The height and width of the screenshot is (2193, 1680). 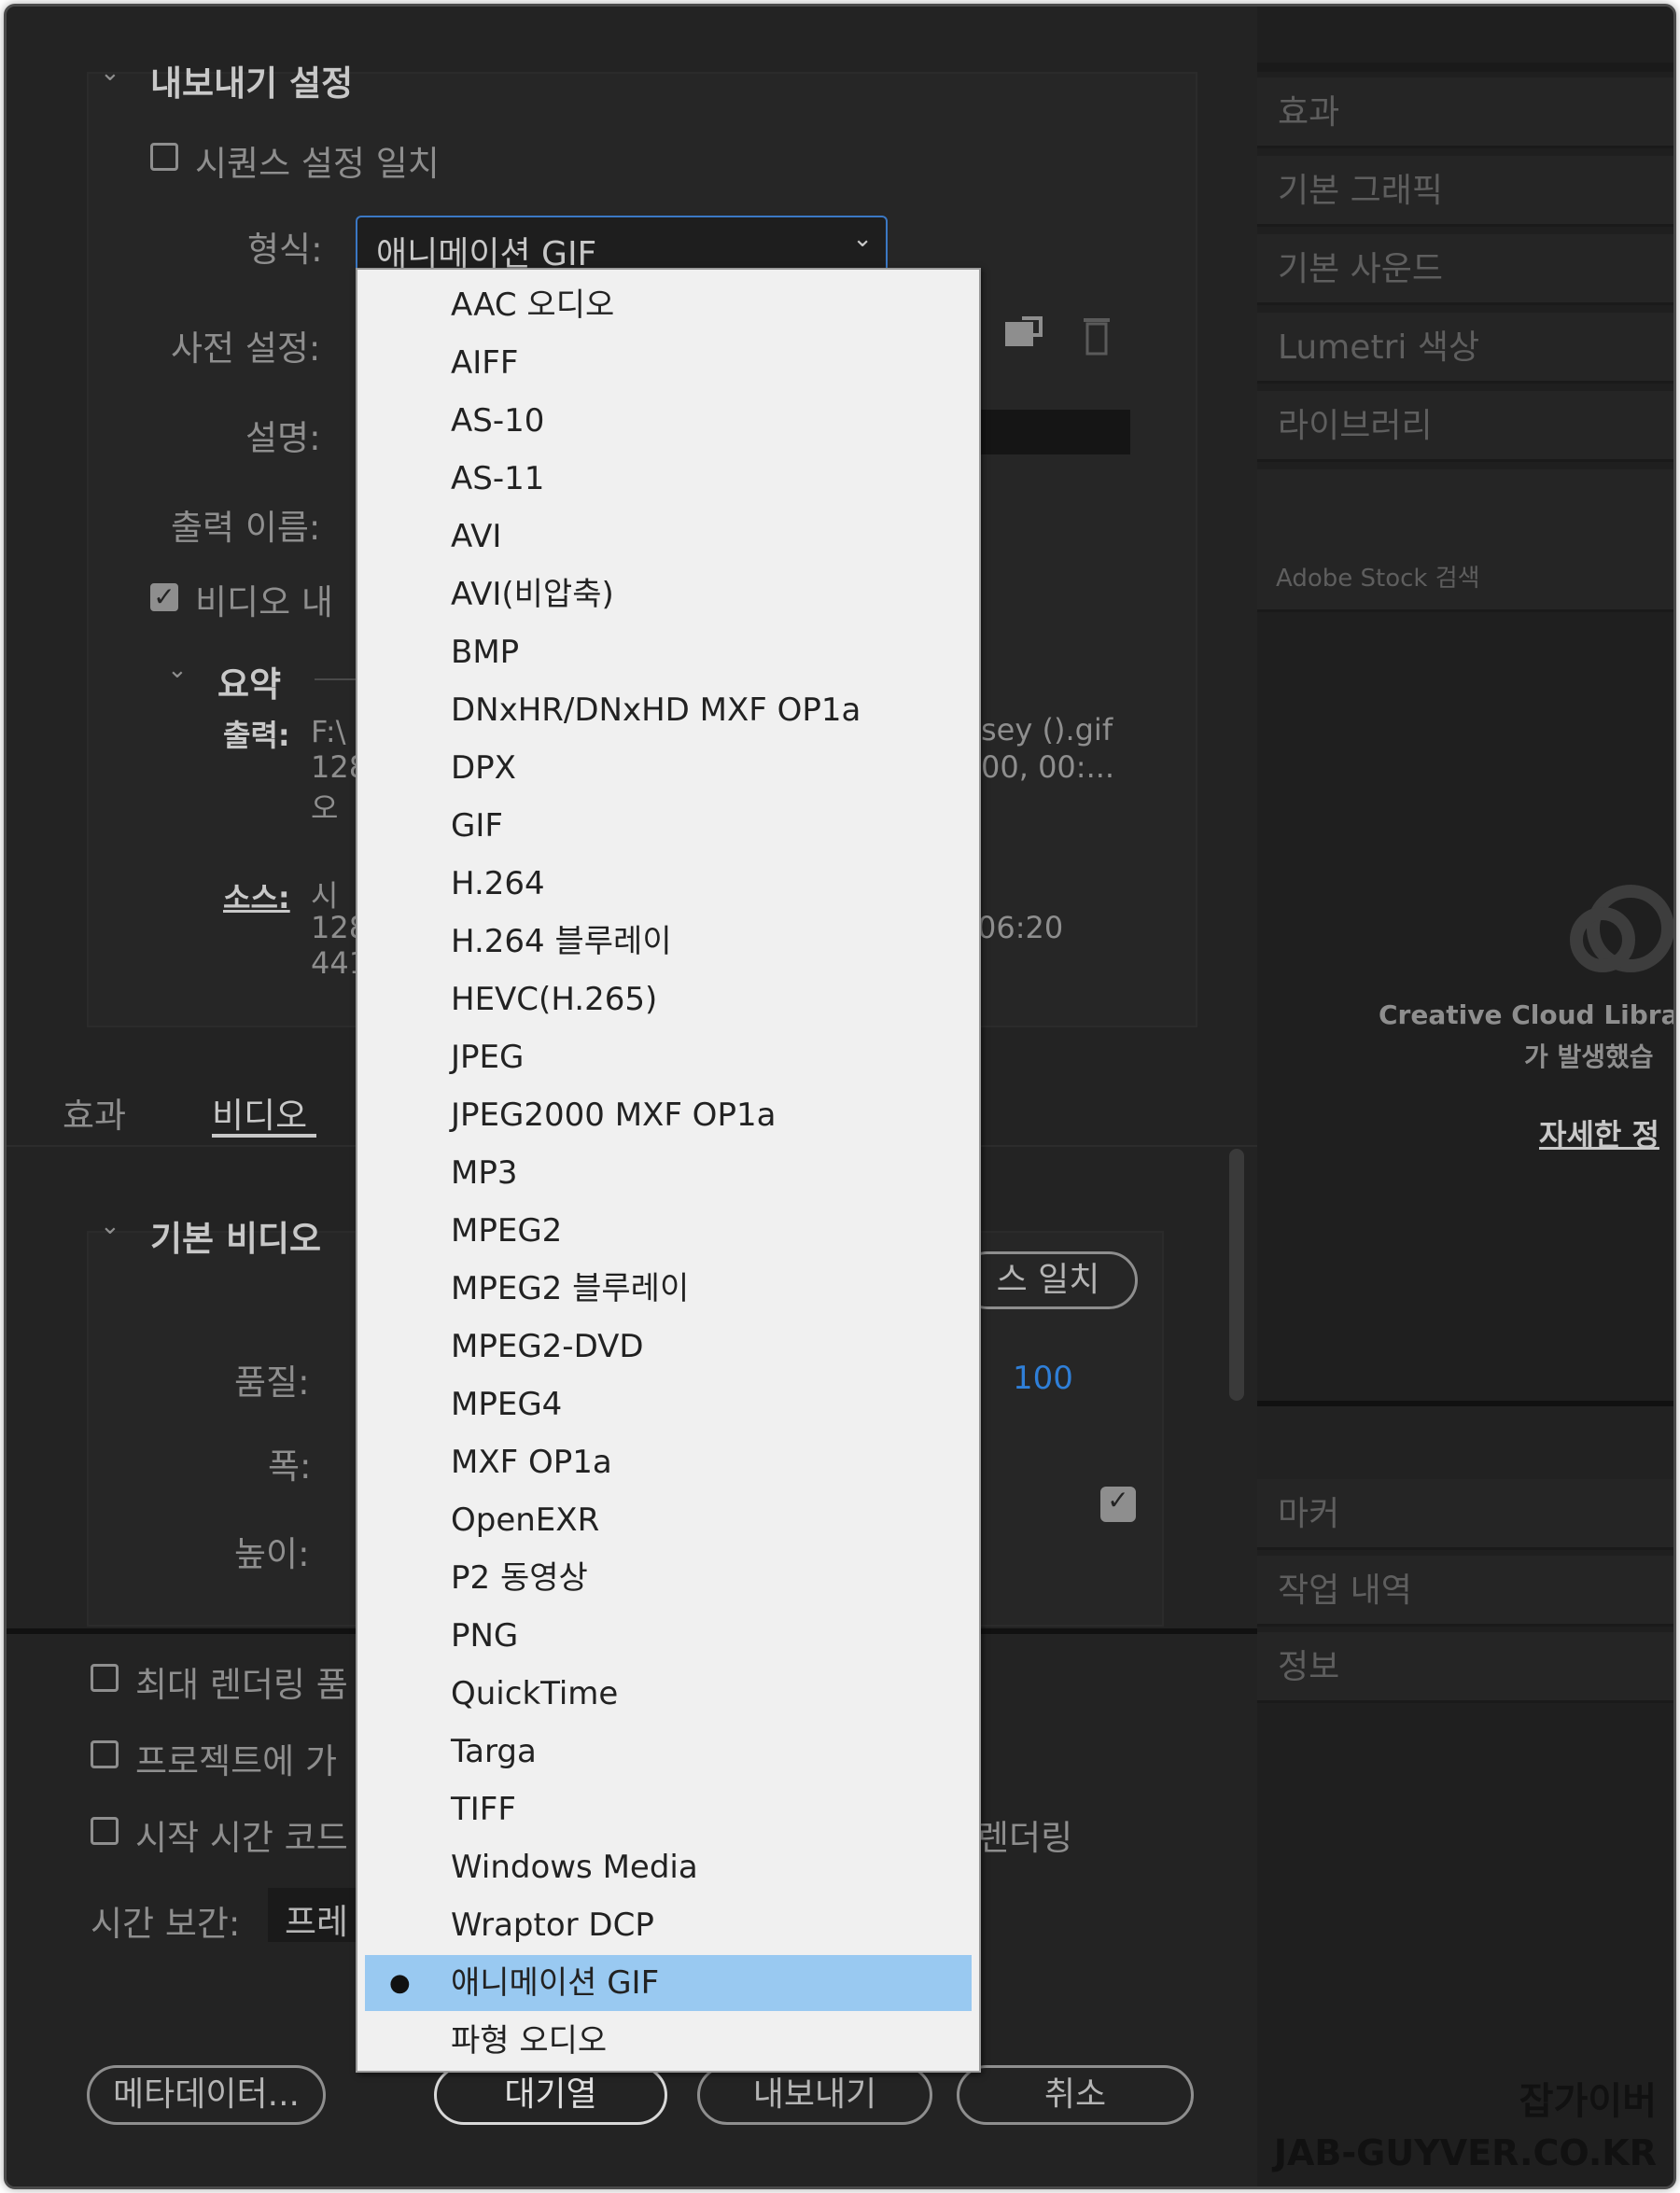 I want to click on tab-effects: 효과, so click(x=94, y=1112).